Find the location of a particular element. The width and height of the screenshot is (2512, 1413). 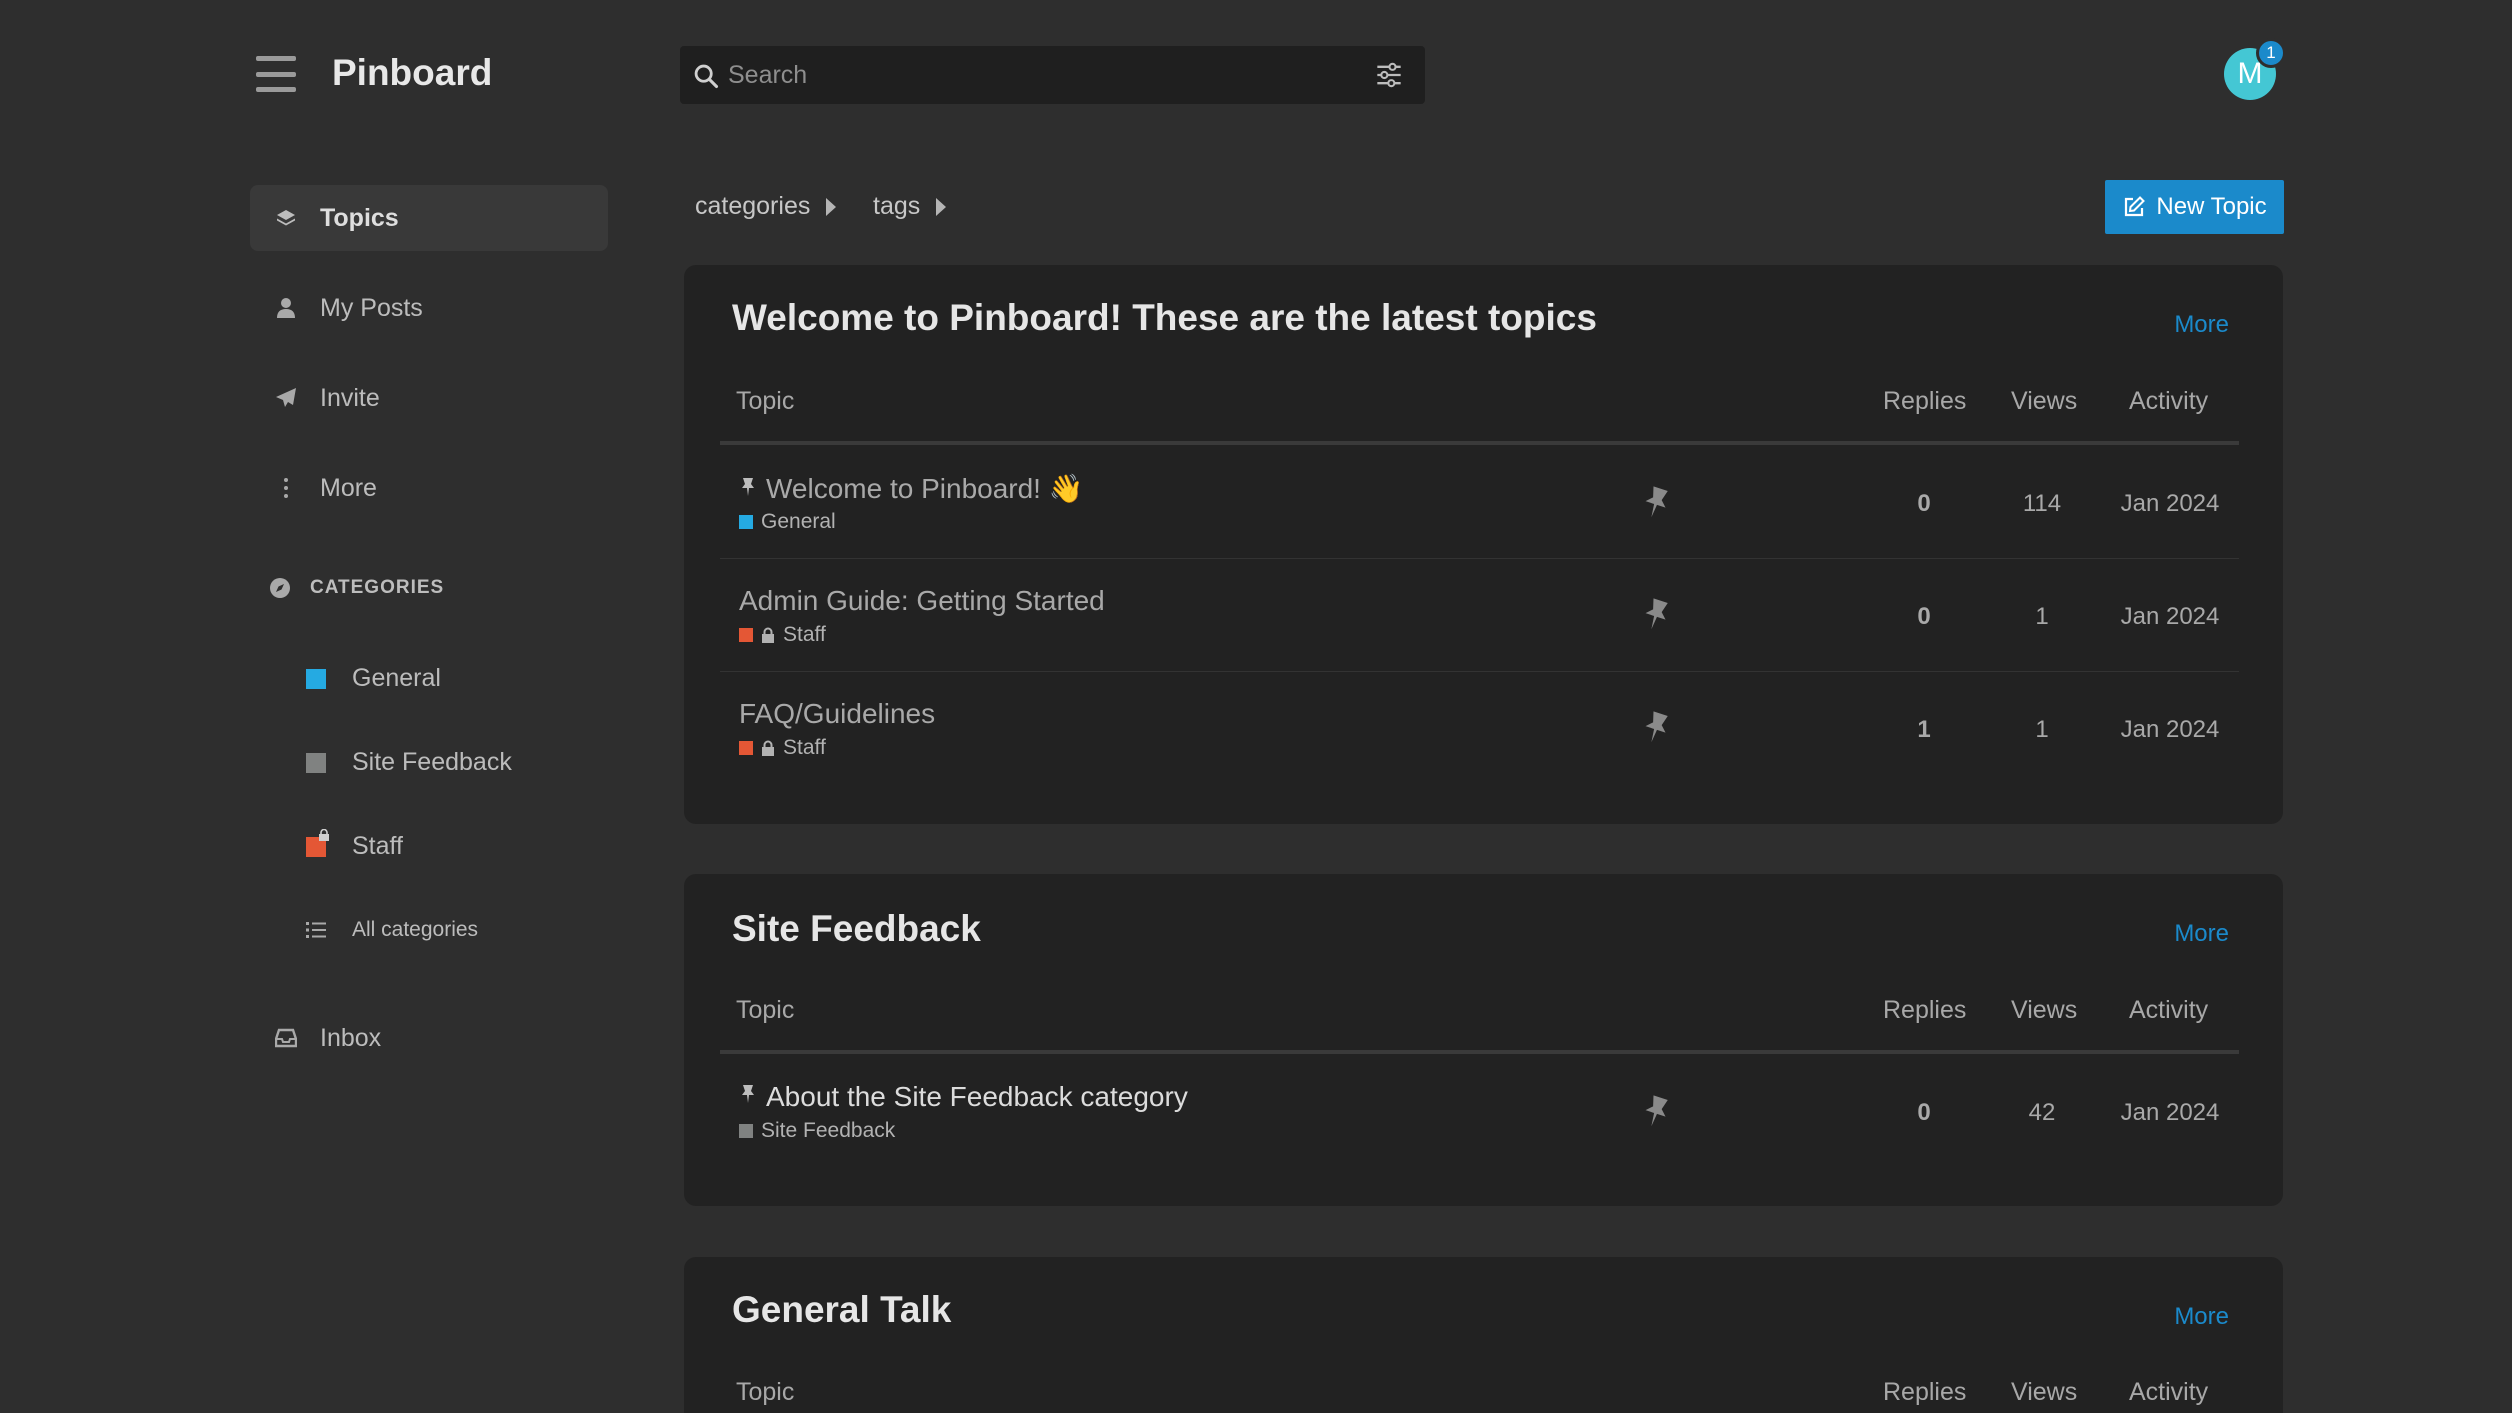

panel-title: Site Feedback is located at coordinates (856, 928).